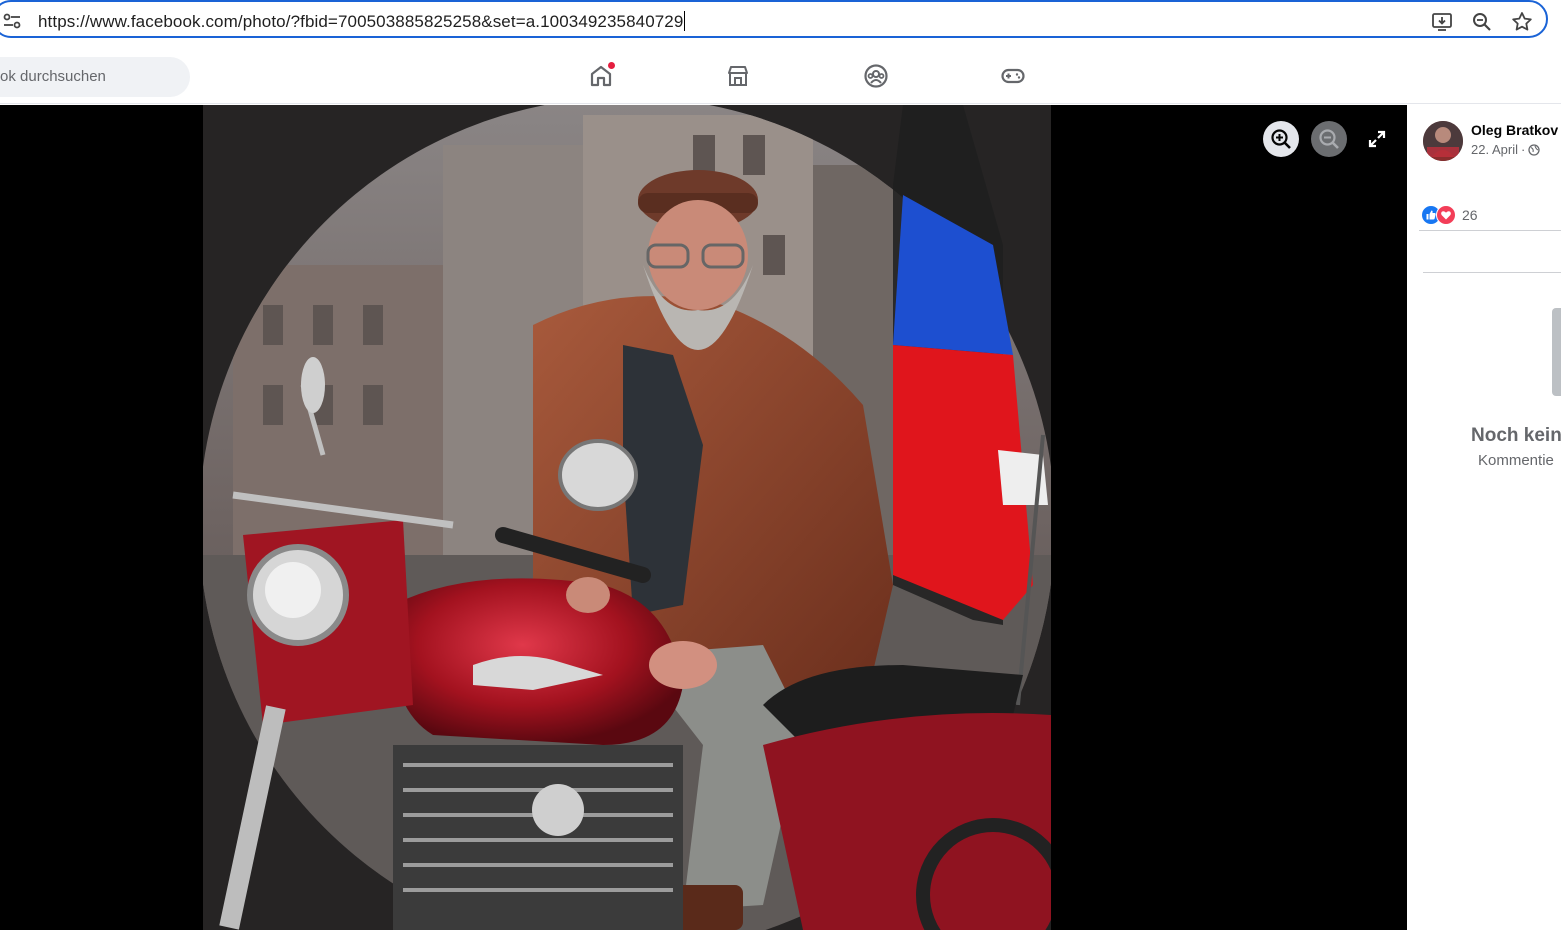  Describe the element at coordinates (1442, 22) in the screenshot. I see `install-app-icon` at that location.